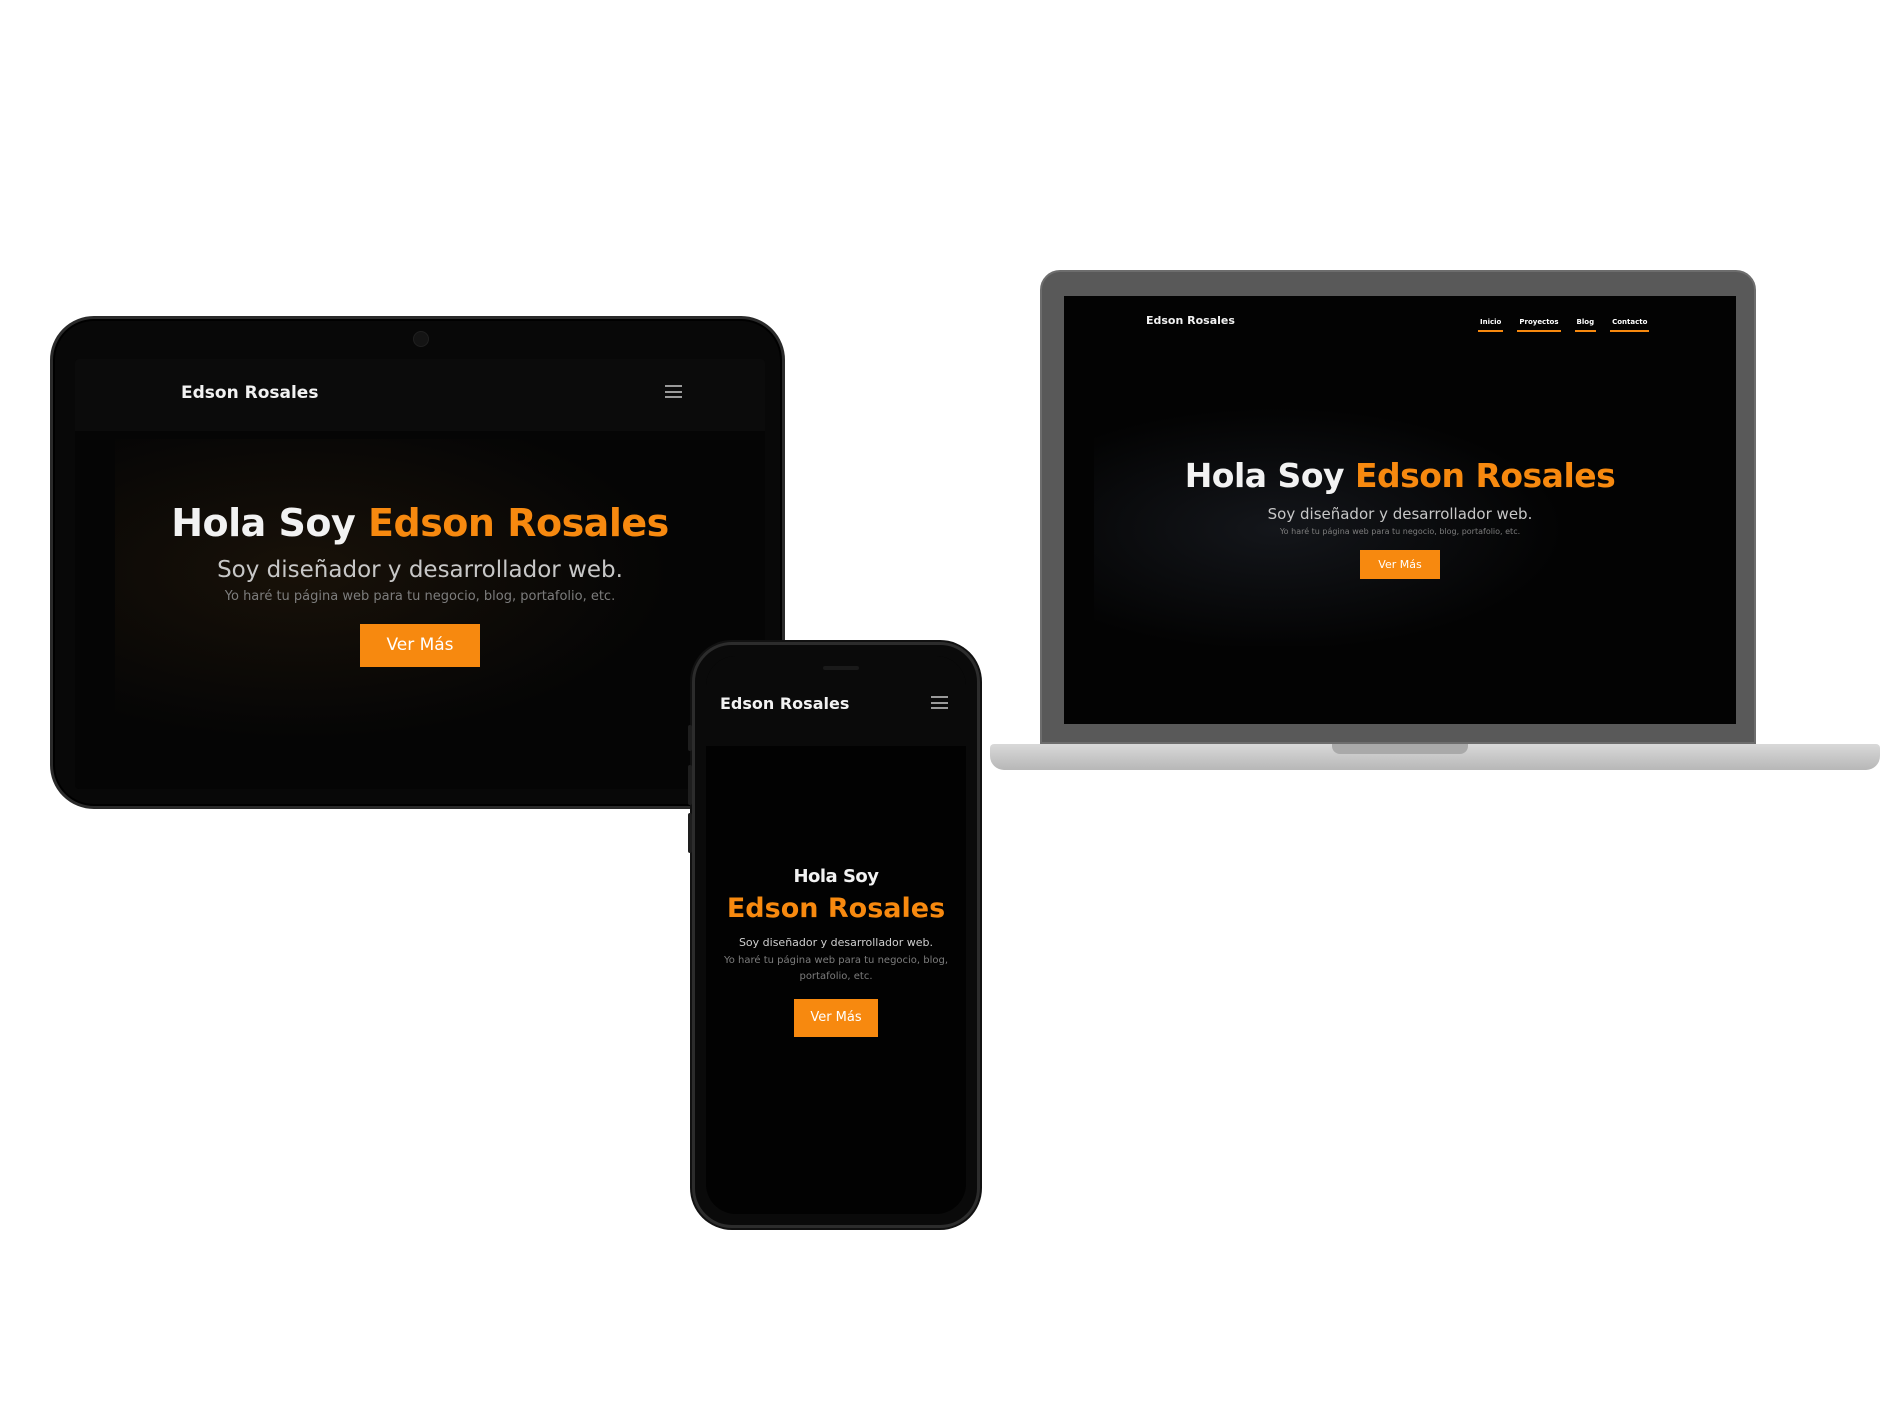  I want to click on laptop-base, so click(1435, 757).